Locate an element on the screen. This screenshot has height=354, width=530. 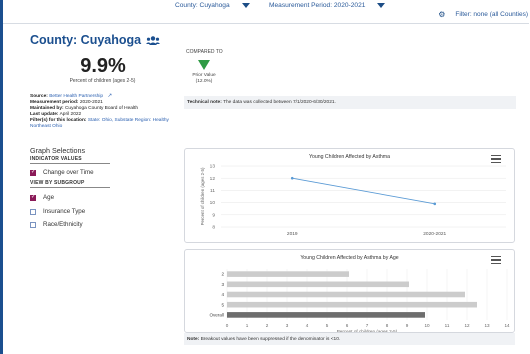
x-tick-label: 8 is located at coordinates (387, 325).